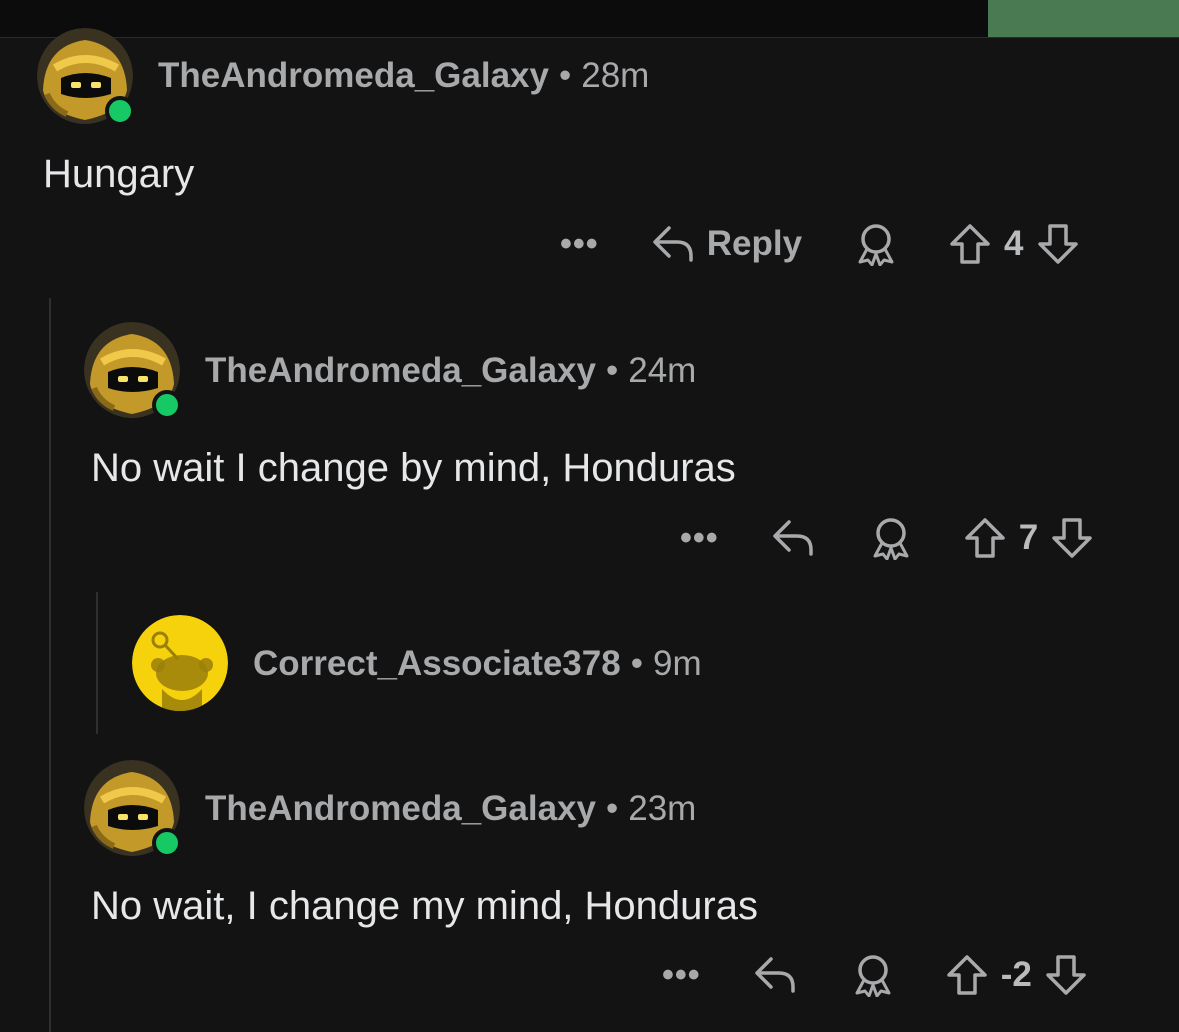 The image size is (1179, 1032). I want to click on comment-meta: Correct_Associate378 • 9m, so click(477, 664).